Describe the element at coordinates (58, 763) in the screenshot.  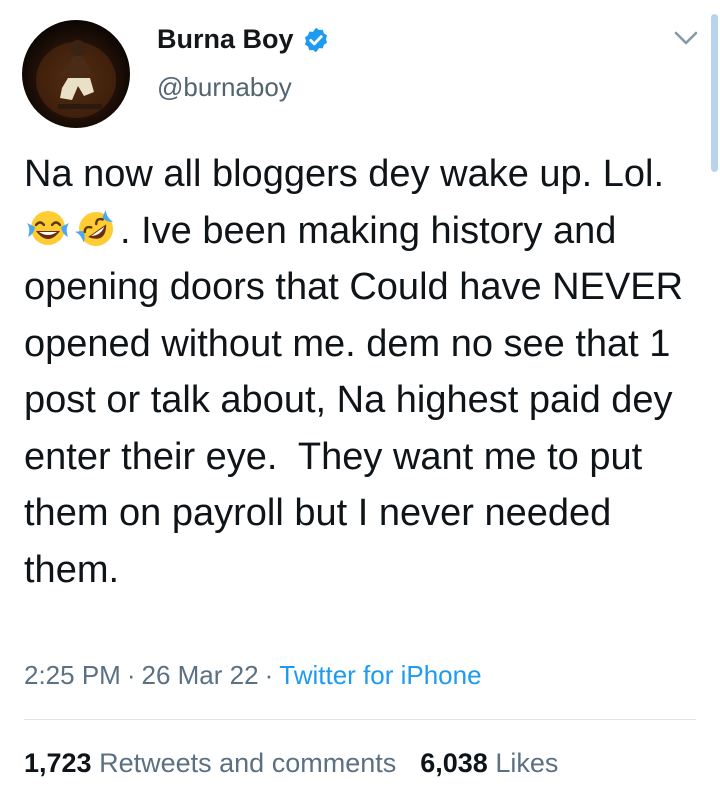
I see `retweets-count: 1,723` at that location.